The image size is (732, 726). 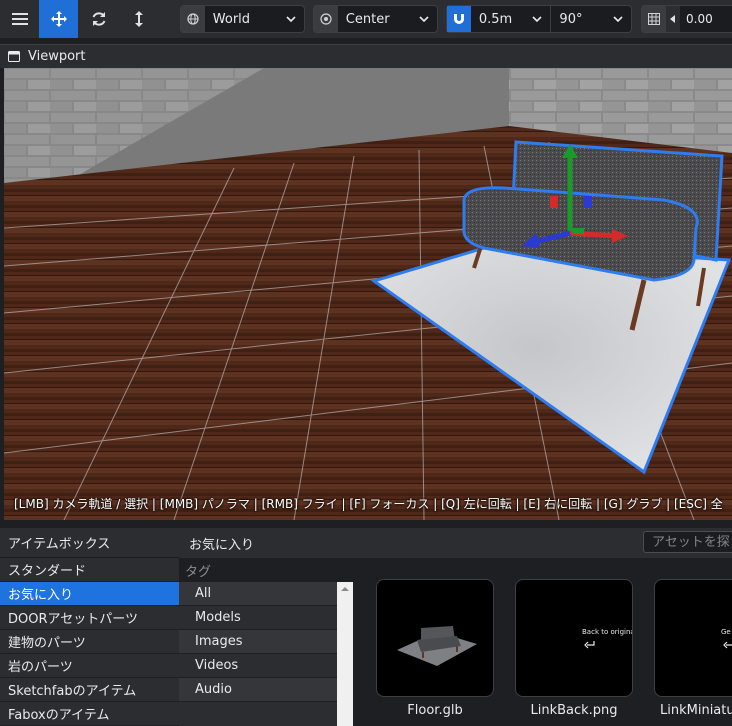 I want to click on snap-rotate-value: 90°, so click(x=571, y=19).